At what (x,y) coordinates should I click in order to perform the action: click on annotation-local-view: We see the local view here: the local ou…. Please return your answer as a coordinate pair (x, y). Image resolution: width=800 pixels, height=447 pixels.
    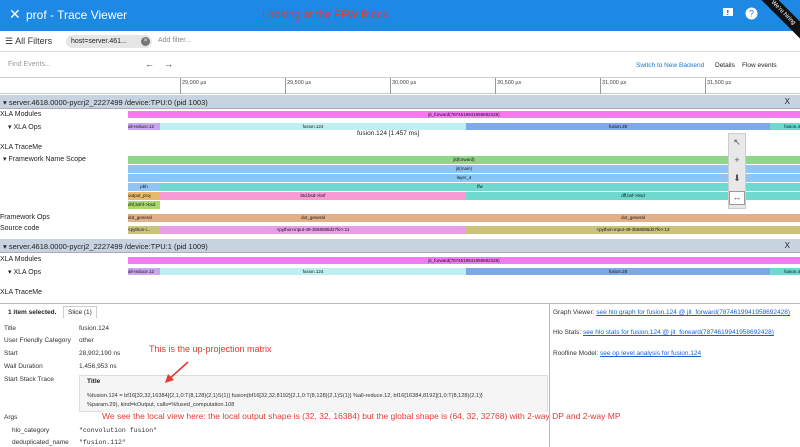
    Looking at the image, I should click on (361, 416).